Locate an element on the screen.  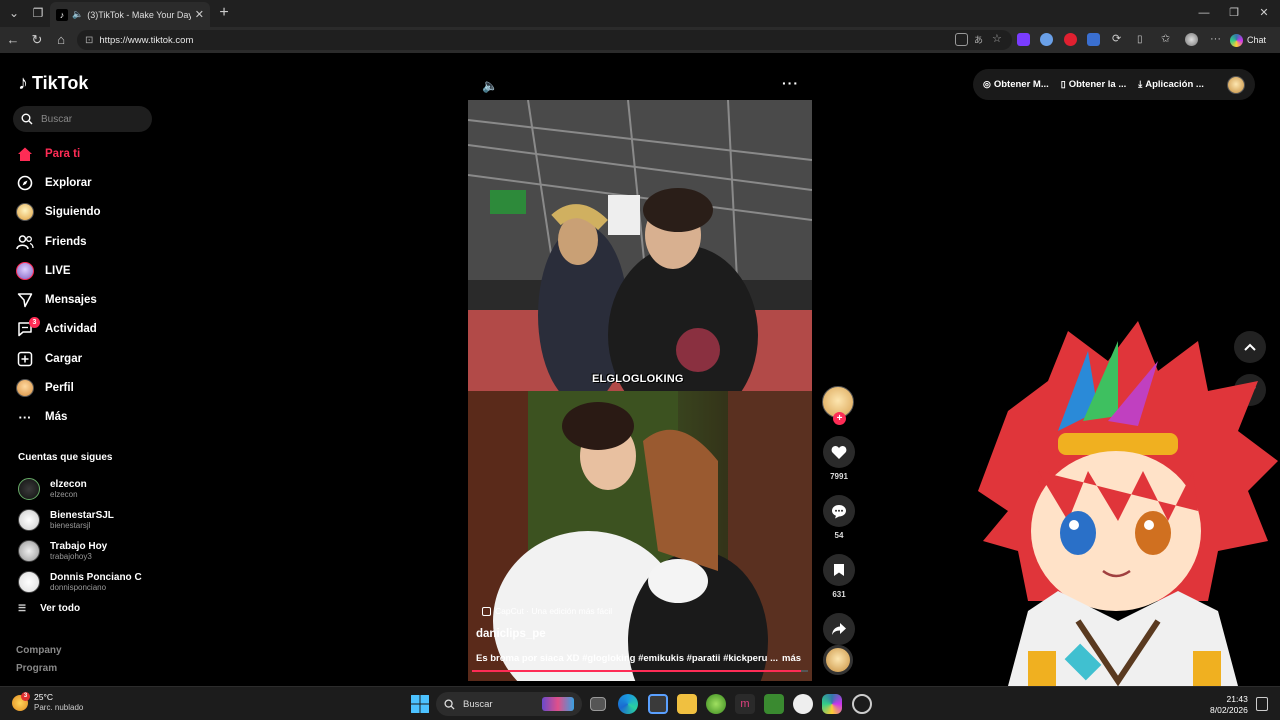
nav-label: Actividad is located at coordinates (71, 329).